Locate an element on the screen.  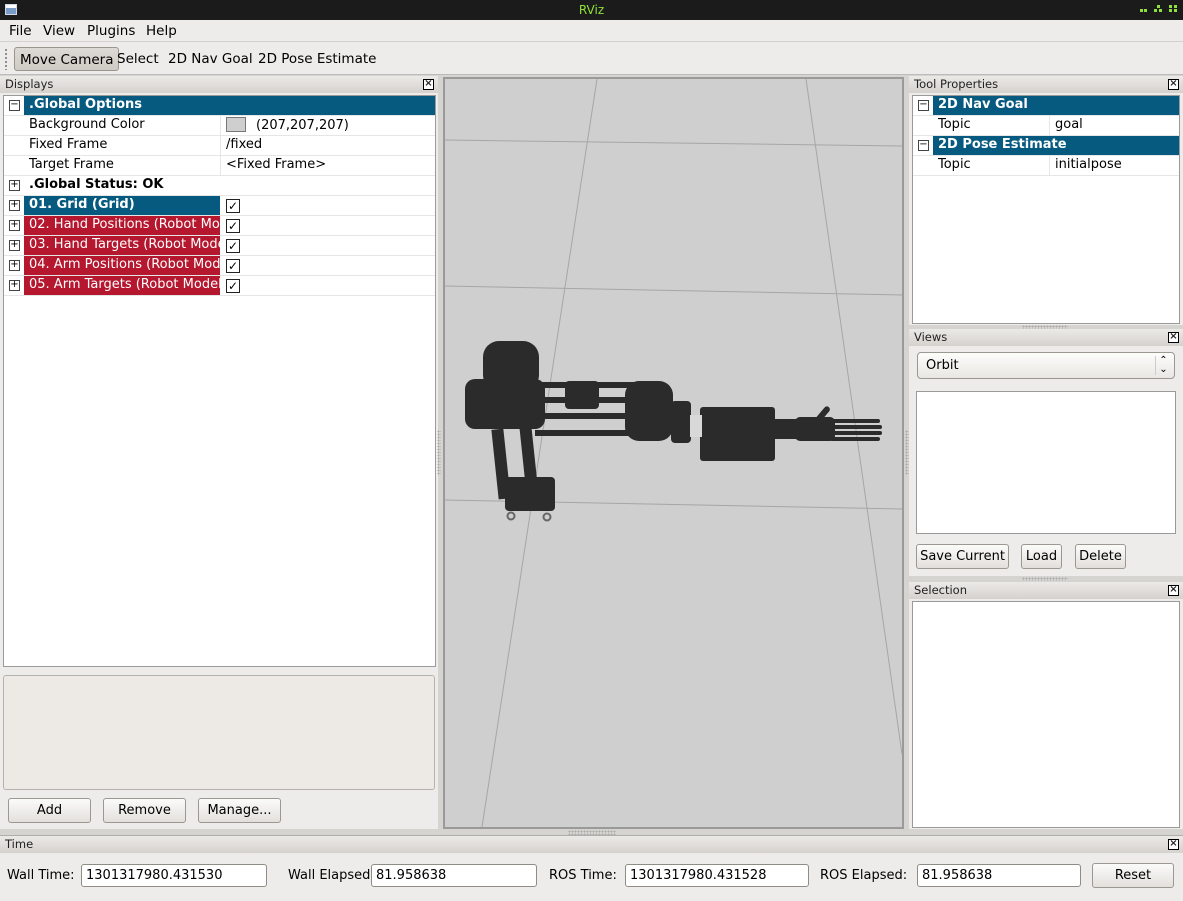
menu-file: File is located at coordinates (20, 31).